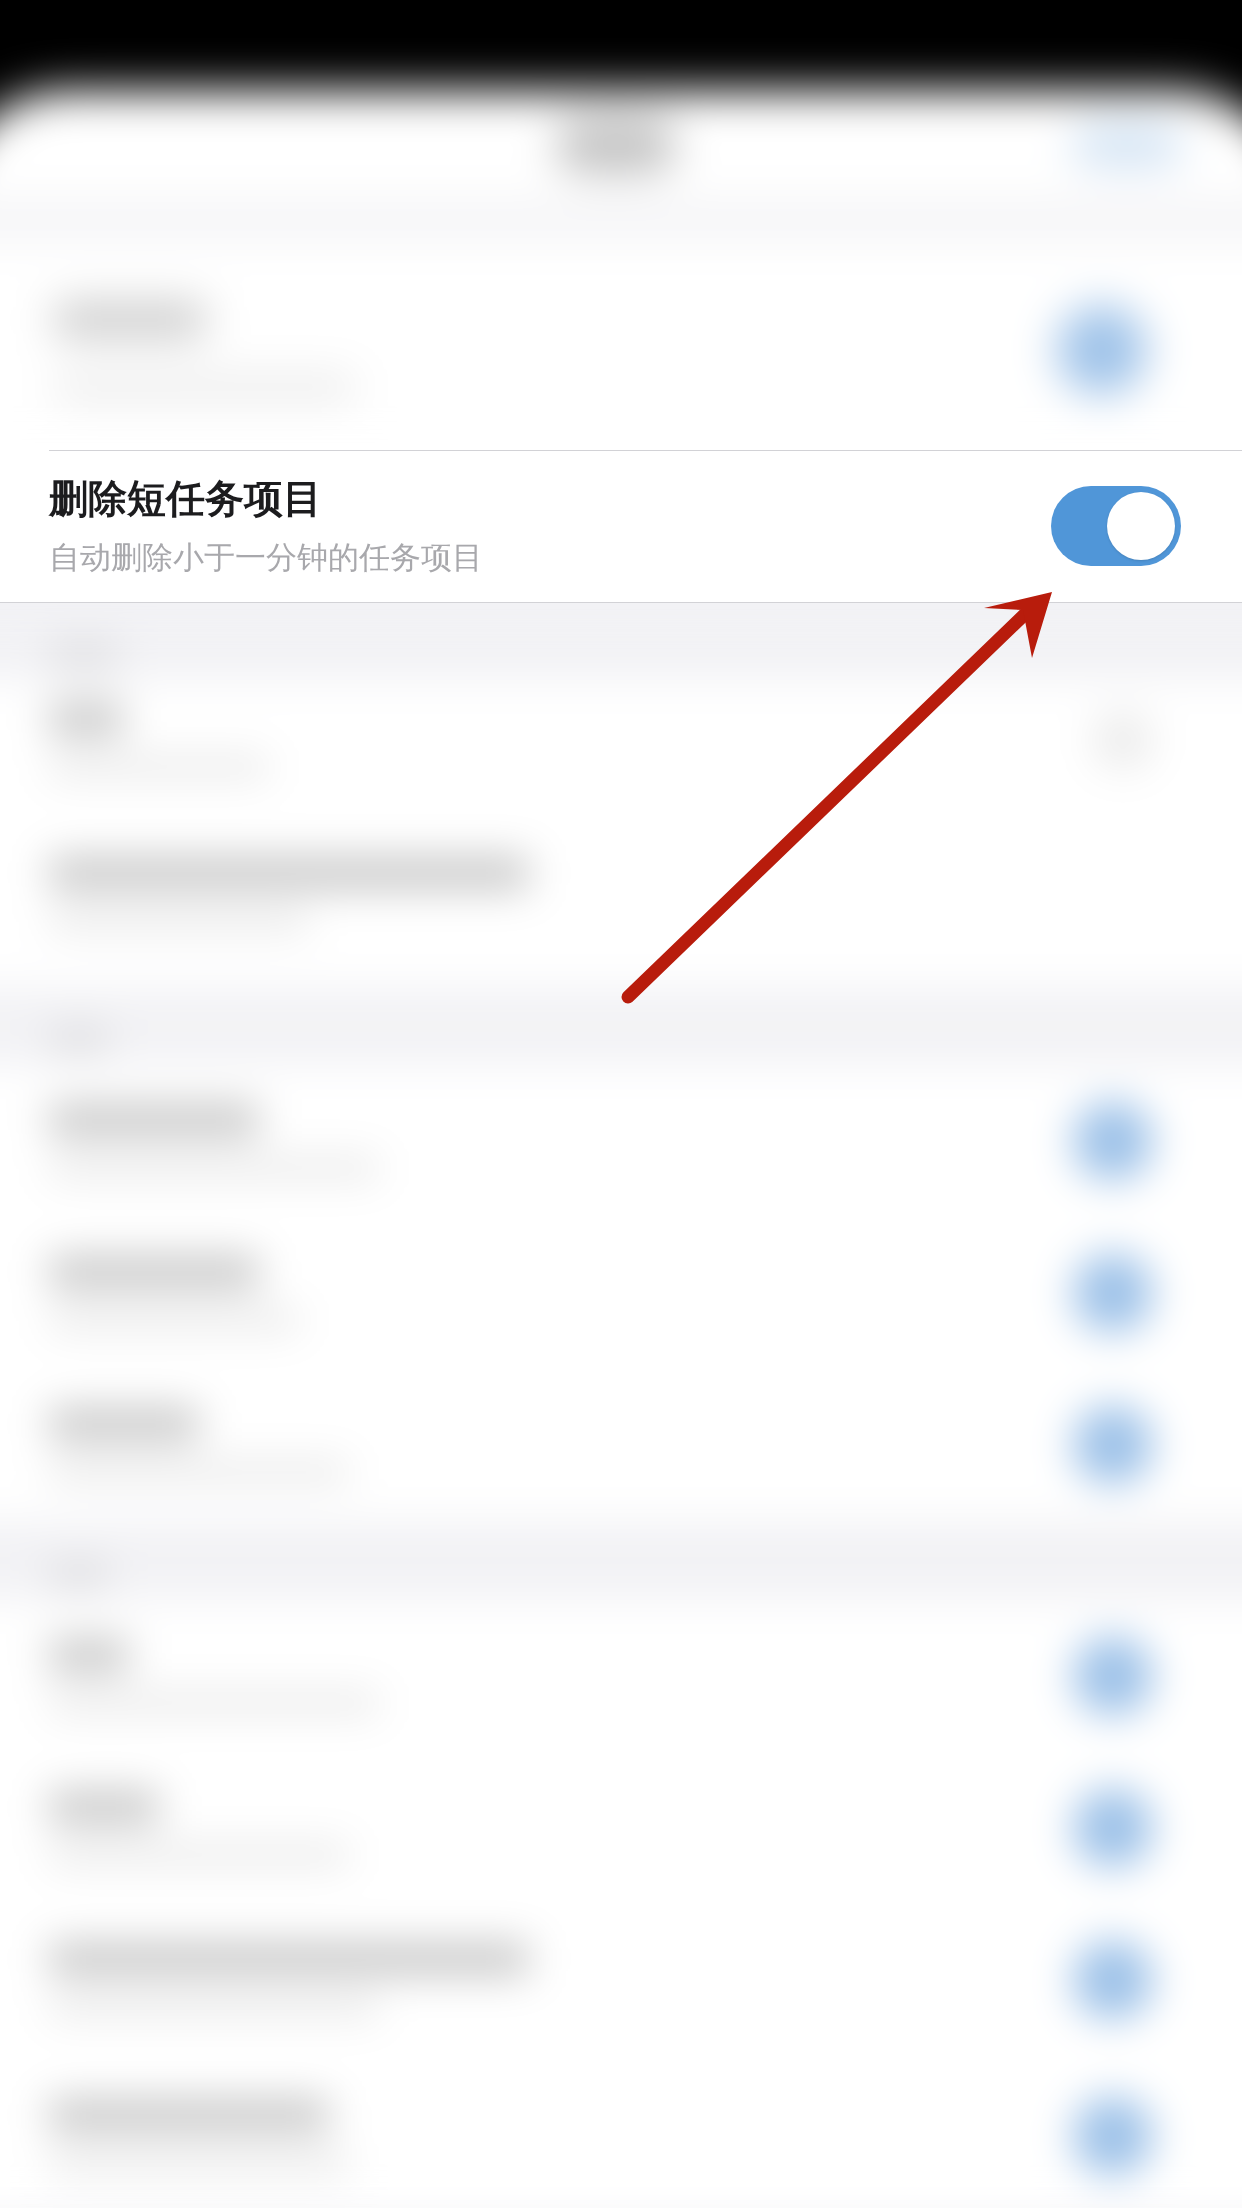 The image size is (1242, 2208). I want to click on setting-title: 删除短任务项目, so click(186, 499).